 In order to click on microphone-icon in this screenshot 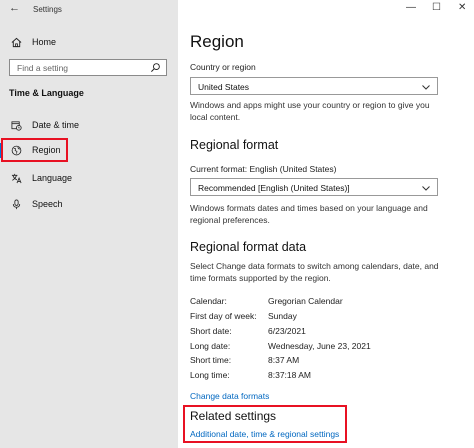, I will do `click(16, 204)`.